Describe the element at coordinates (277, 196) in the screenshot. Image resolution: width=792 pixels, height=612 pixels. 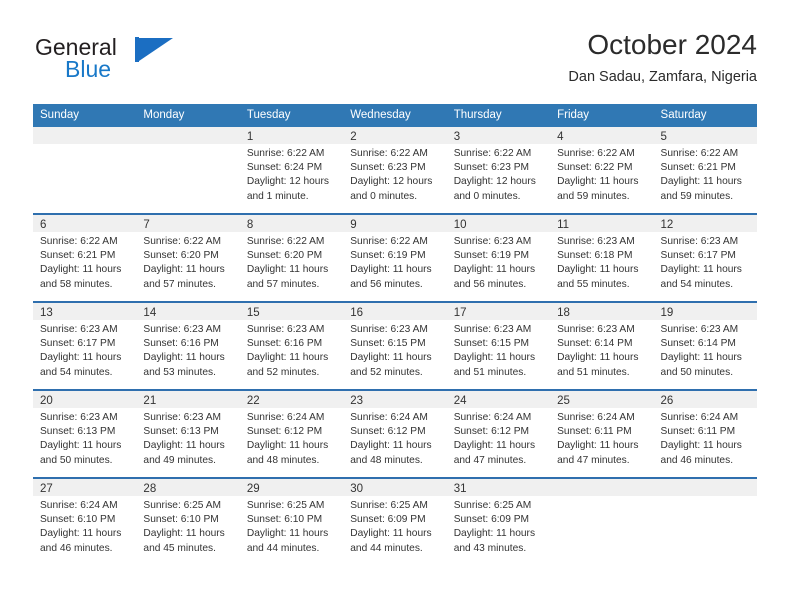
I see `daylight-text-line2: and 1 minute.` at that location.